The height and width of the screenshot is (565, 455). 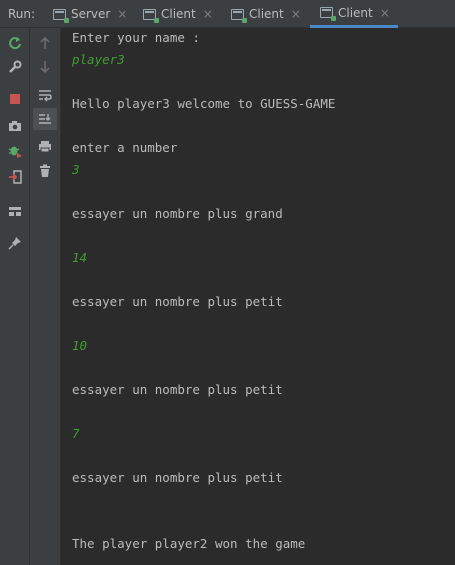 What do you see at coordinates (15, 99) in the screenshot?
I see `stop-icon` at bounding box center [15, 99].